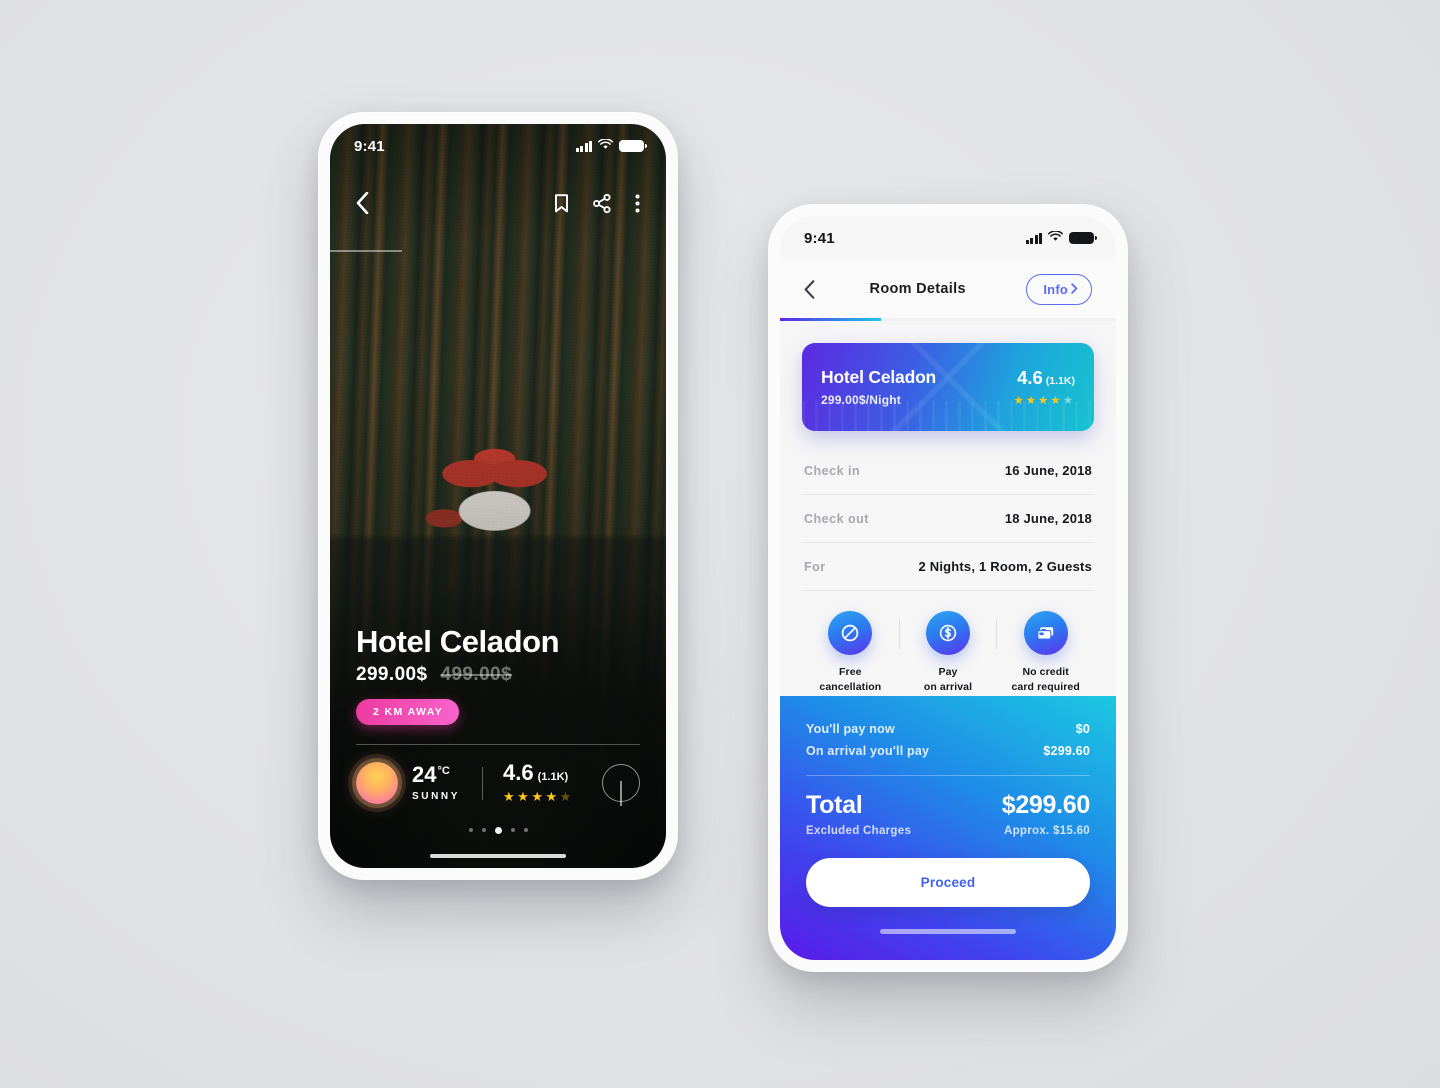 This screenshot has height=1088, width=1440. What do you see at coordinates (850, 680) in the screenshot?
I see `perk-label: Free cancellation` at bounding box center [850, 680].